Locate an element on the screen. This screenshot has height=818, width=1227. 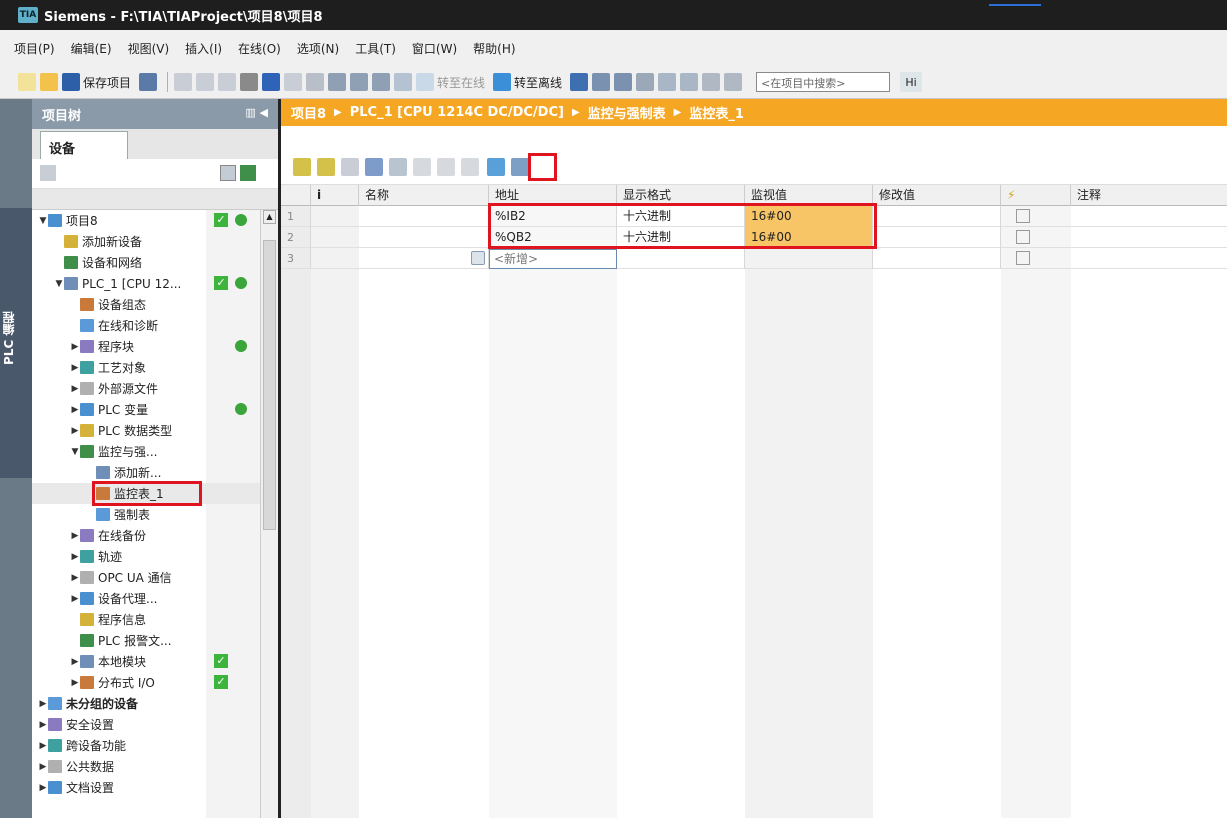
stop-cpu-icon is located at coordinates (623, 82).